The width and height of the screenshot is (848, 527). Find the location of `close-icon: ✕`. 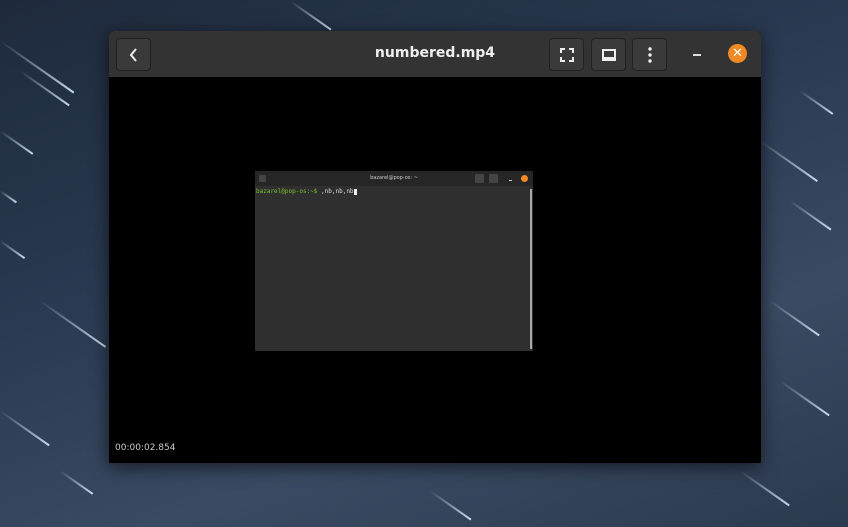

close-icon: ✕ is located at coordinates (737, 53).